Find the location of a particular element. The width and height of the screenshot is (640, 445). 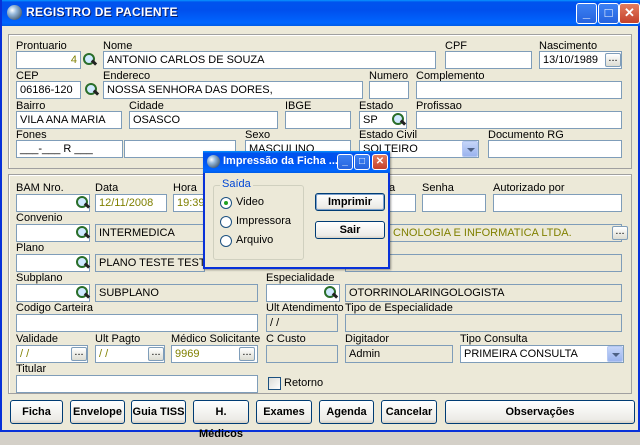

titular-field is located at coordinates (137, 384).